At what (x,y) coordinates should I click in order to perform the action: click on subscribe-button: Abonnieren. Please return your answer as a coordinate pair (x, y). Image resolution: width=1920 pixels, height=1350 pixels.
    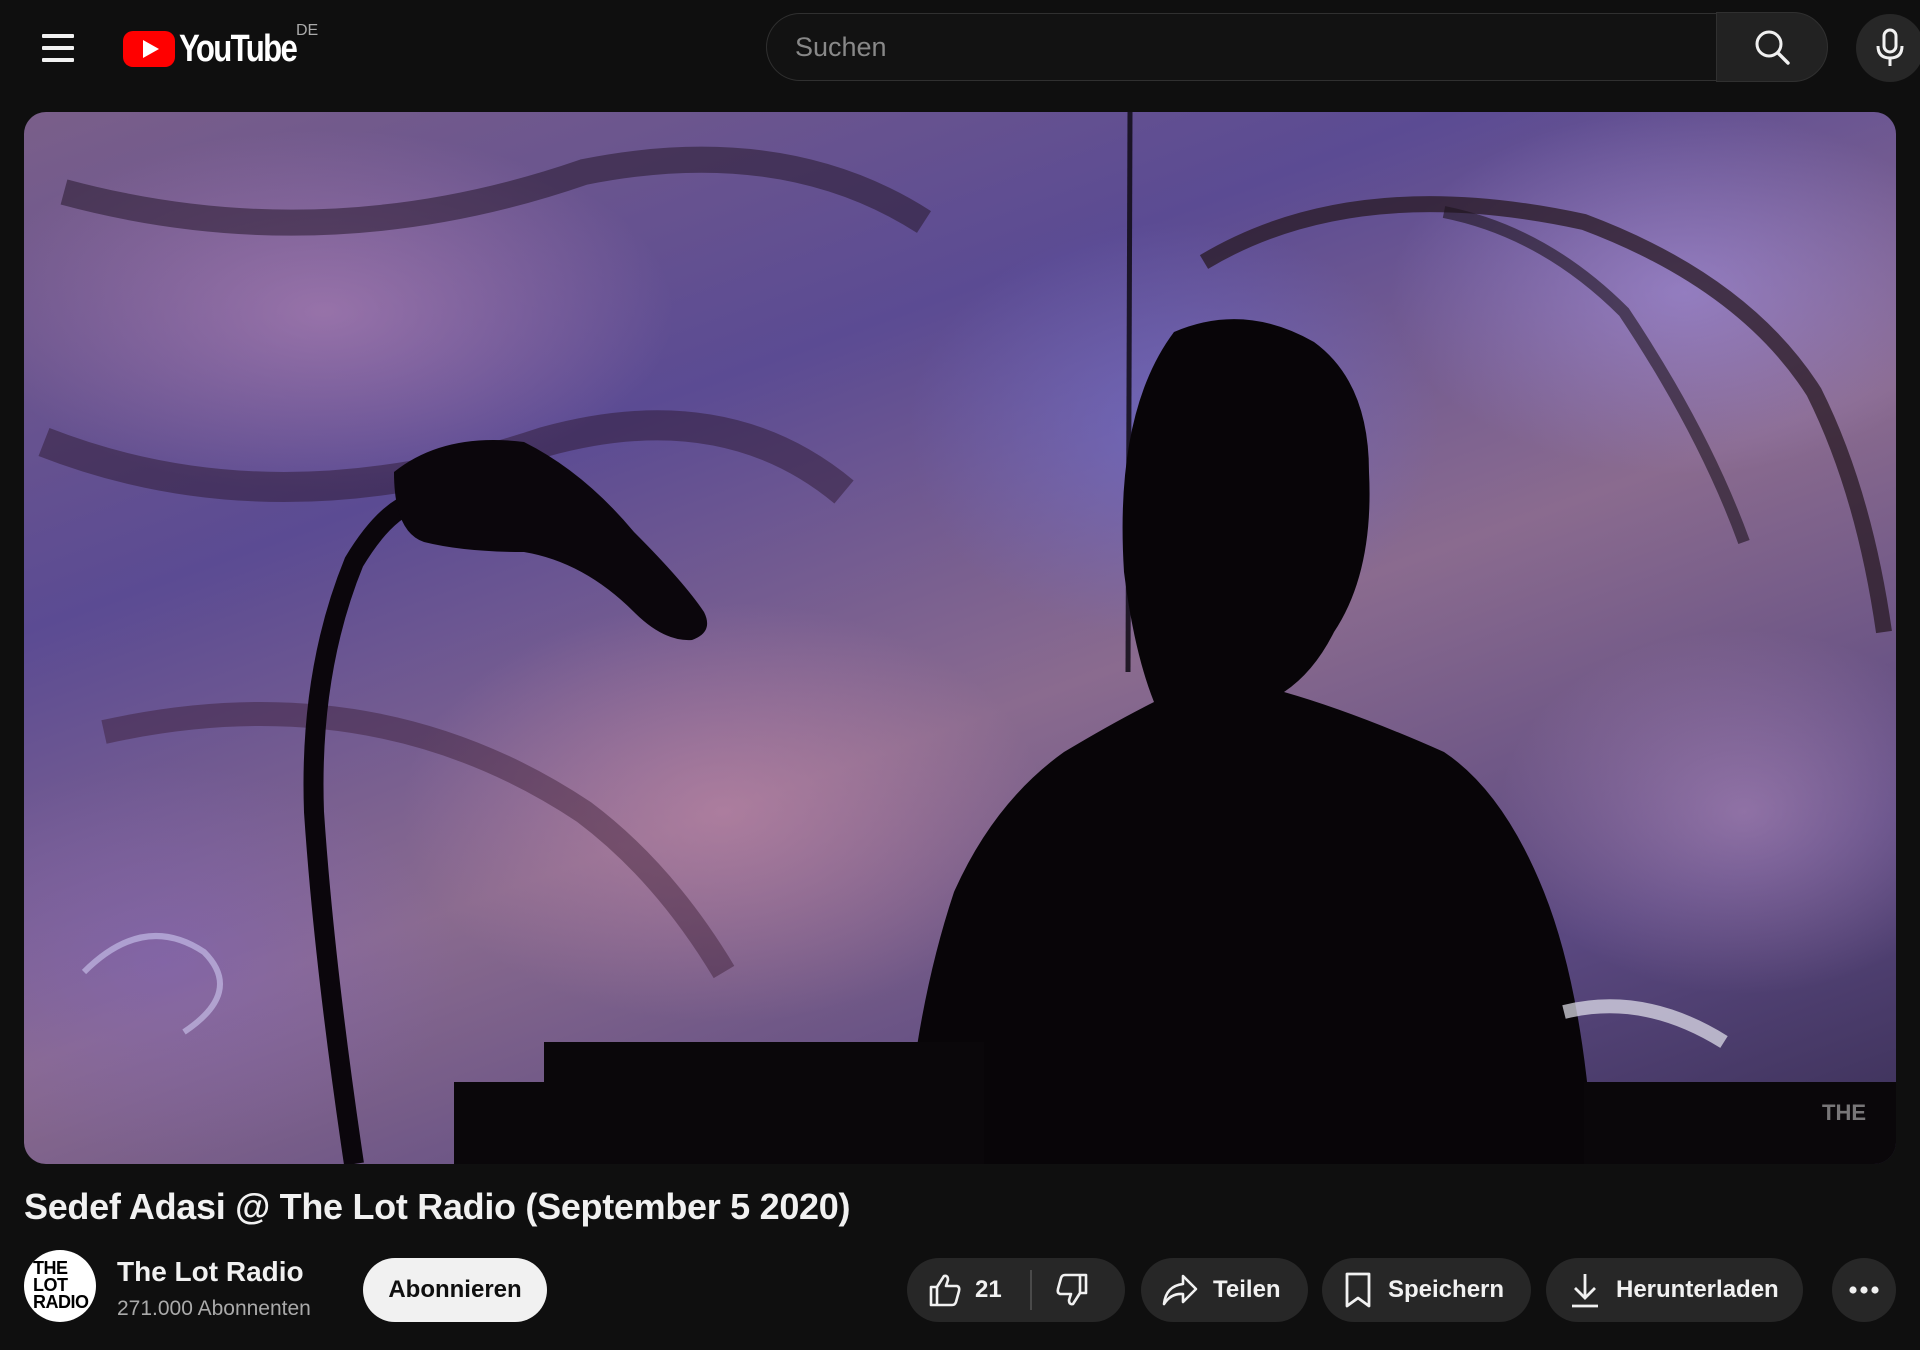
    Looking at the image, I should click on (455, 1290).